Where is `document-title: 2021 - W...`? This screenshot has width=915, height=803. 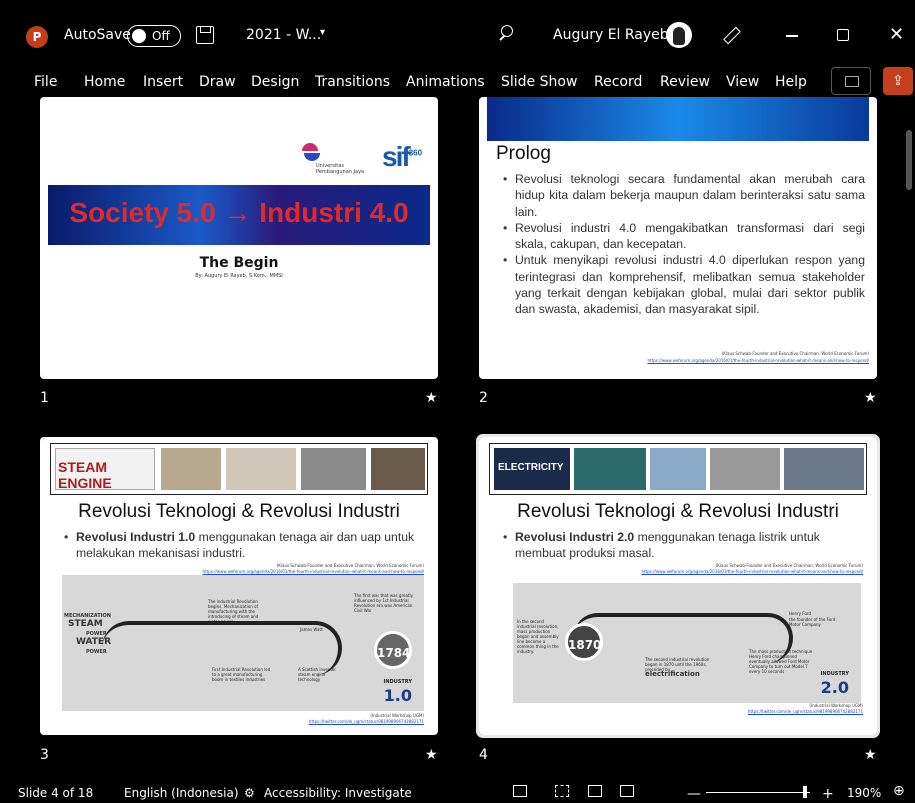
document-title: 2021 - W... is located at coordinates (283, 35).